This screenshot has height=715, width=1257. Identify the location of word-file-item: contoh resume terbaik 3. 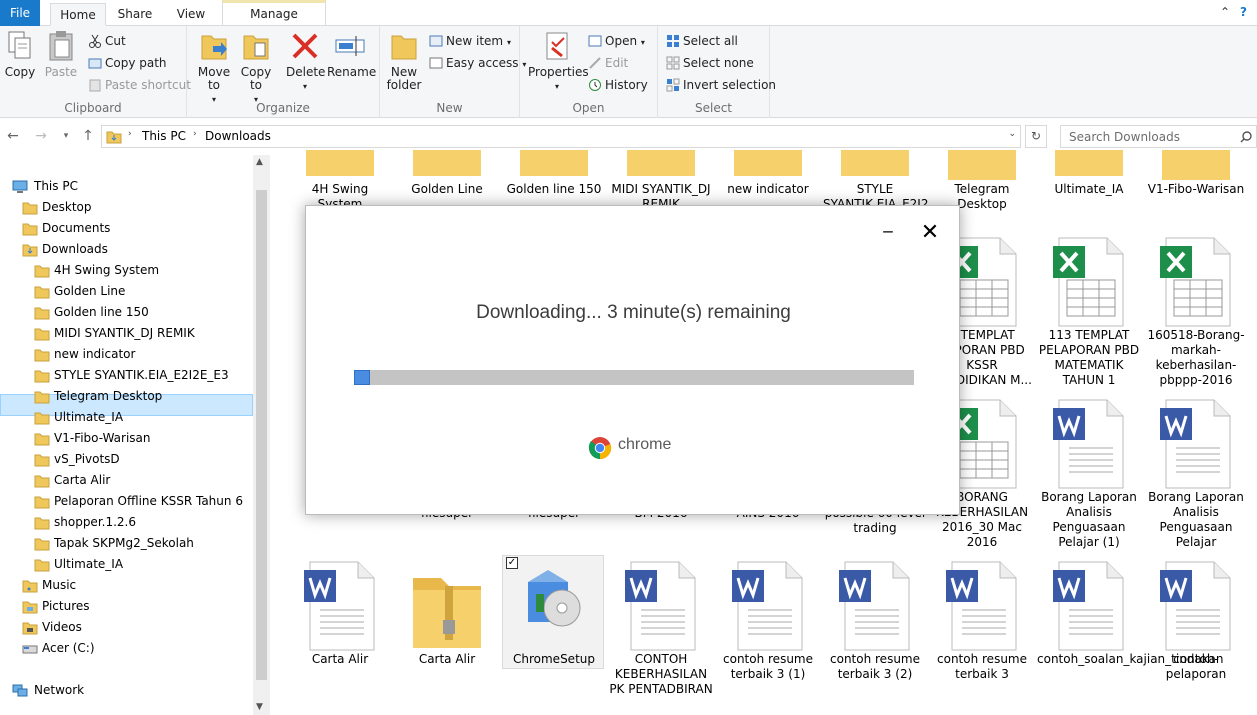
(982, 637).